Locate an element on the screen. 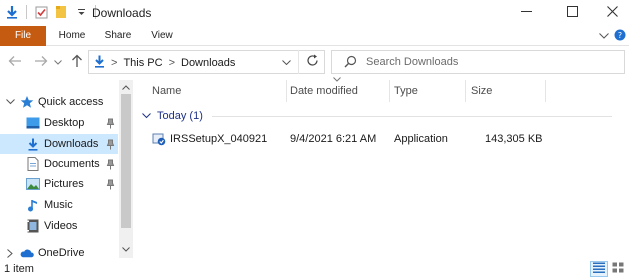  star-icon is located at coordinates (27, 102).